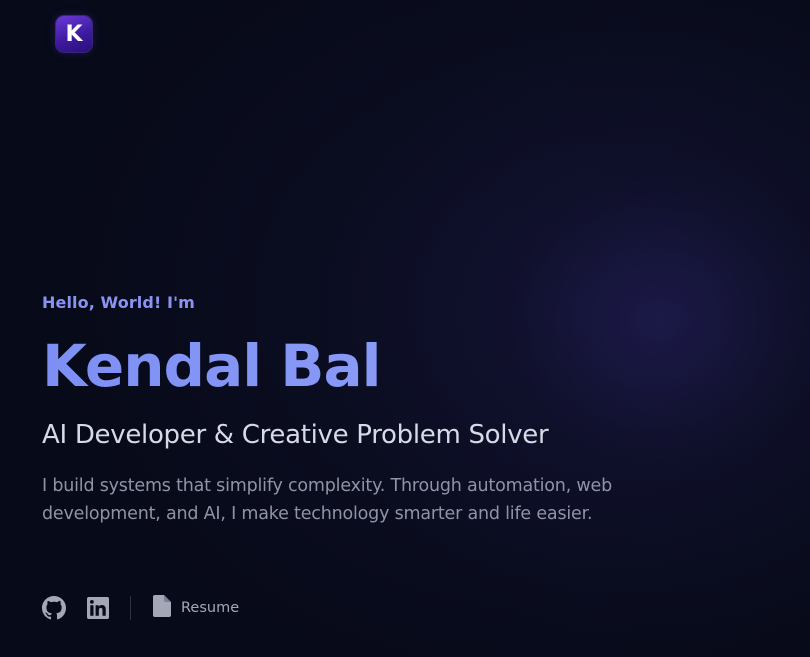 This screenshot has height=657, width=810. I want to click on hero-tagline: AI Developer & Creative Problem Solver, so click(295, 435).